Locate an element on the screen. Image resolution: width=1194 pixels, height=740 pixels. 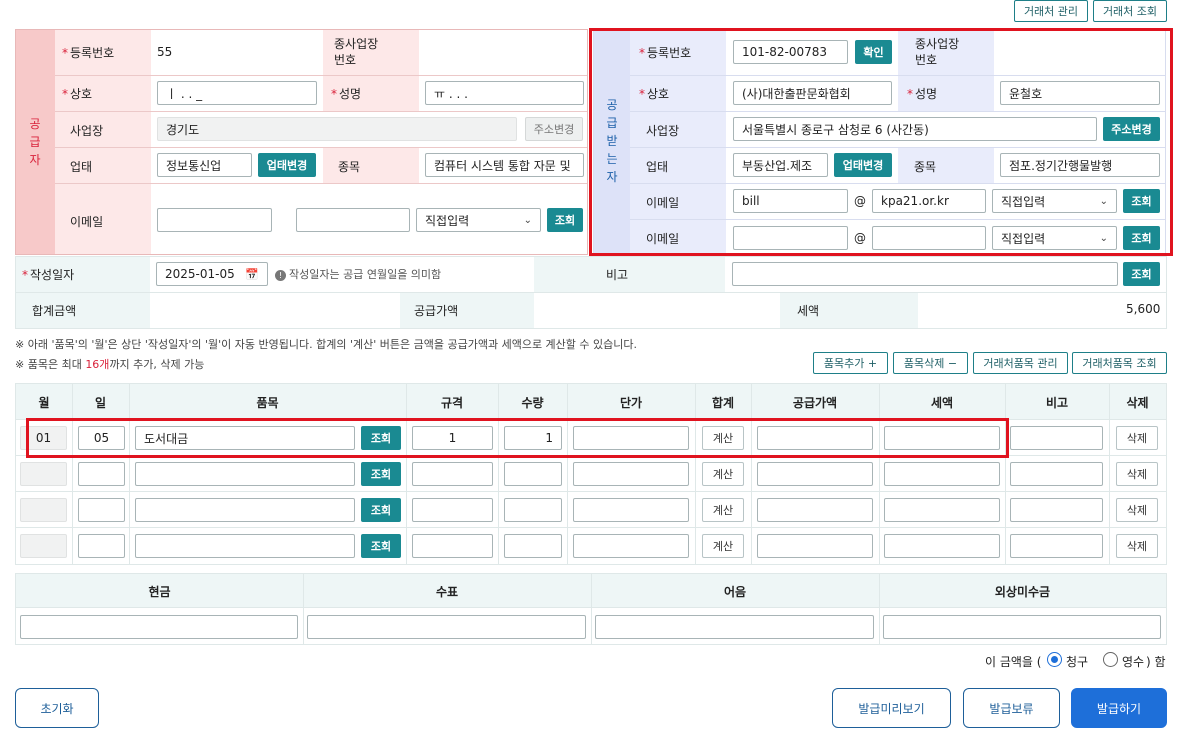
hold-button: 발급보류 is located at coordinates (1011, 708).